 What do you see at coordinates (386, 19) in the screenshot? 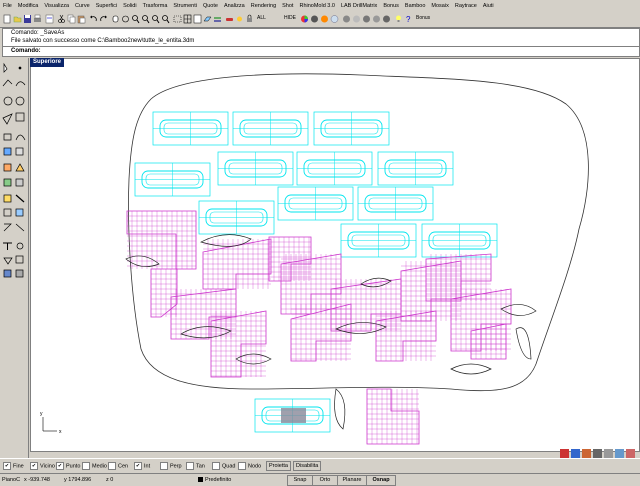
I see `chrome-sphere-icon` at bounding box center [386, 19].